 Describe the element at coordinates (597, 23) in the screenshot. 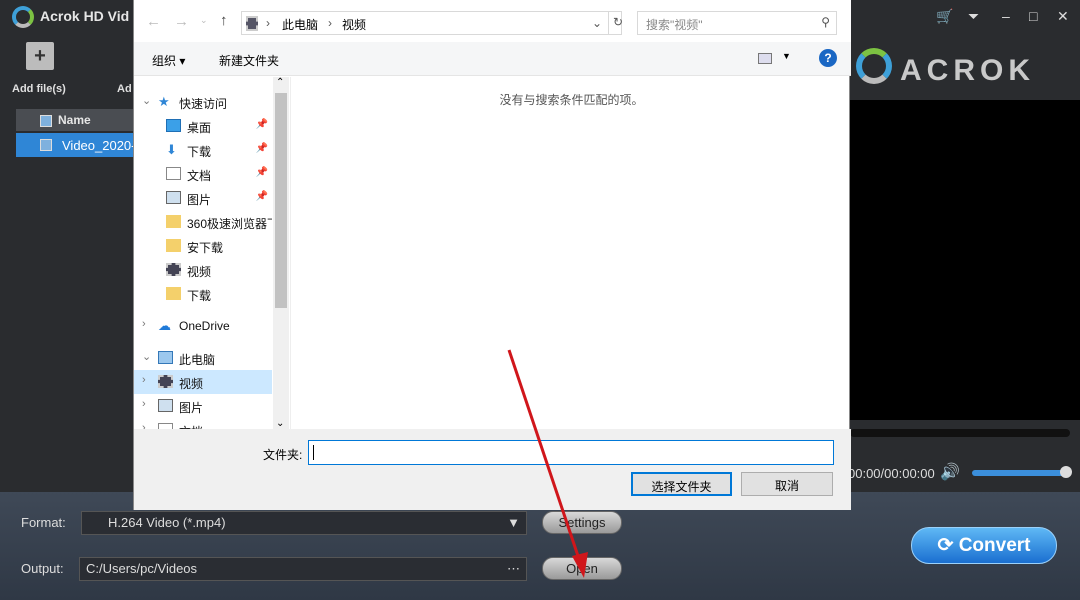

I see `history-chevron-icon: ⌄` at that location.